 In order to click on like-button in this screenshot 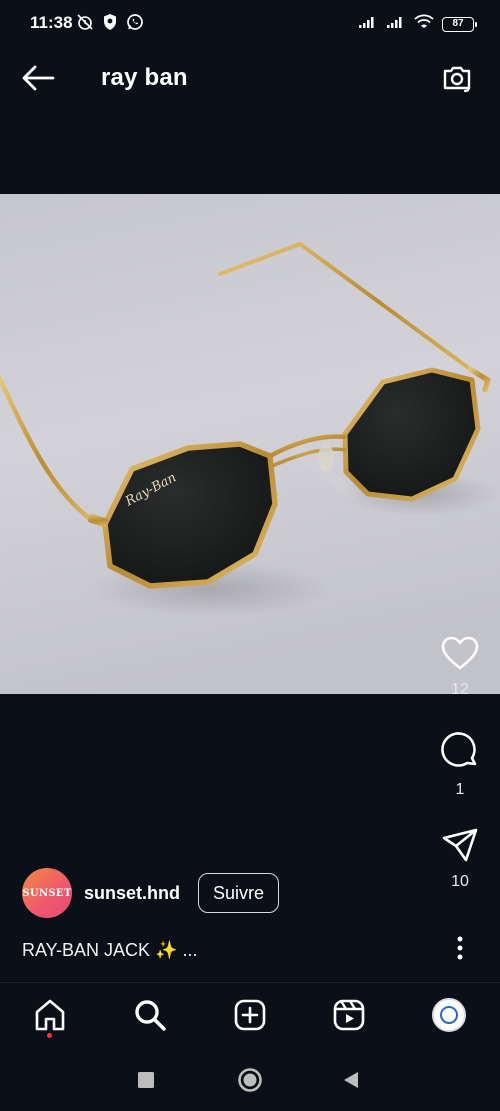, I will do `click(460, 655)`.